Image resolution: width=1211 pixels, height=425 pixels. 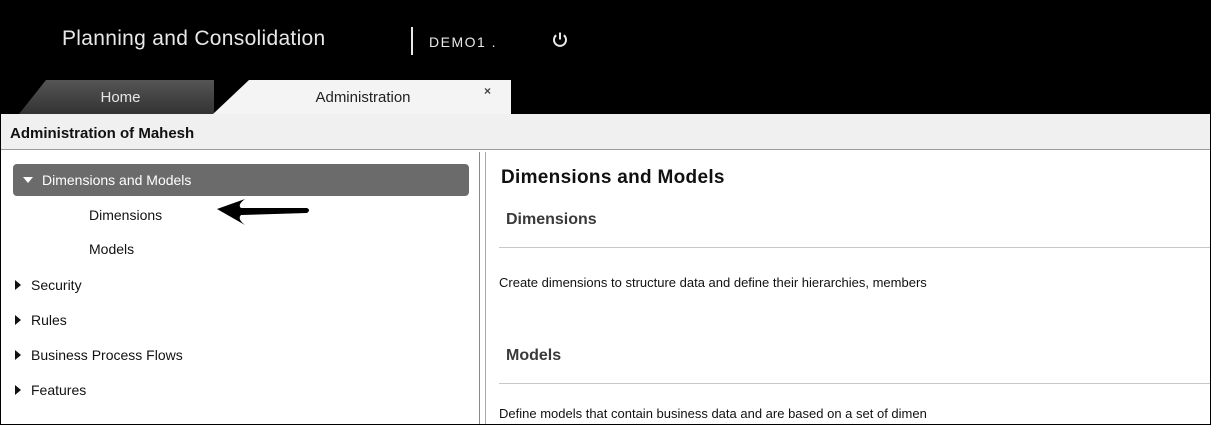 I want to click on sidebar-item-business-process-flows: Business Process Flows, so click(x=99, y=355).